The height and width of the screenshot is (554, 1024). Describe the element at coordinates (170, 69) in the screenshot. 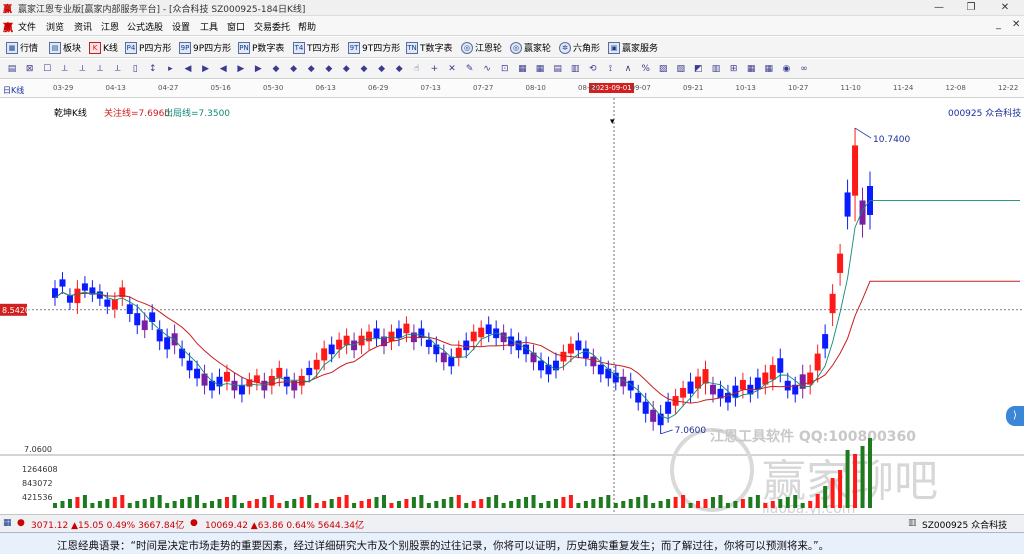

I see `tool-9-icon: ▸` at that location.